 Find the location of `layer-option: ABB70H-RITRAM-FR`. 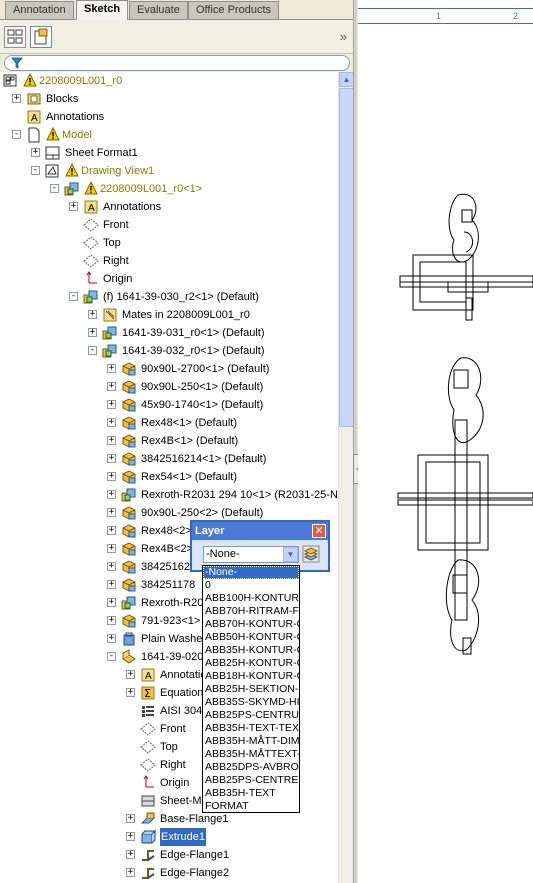

layer-option: ABB70H-RITRAM-FR is located at coordinates (251, 611).